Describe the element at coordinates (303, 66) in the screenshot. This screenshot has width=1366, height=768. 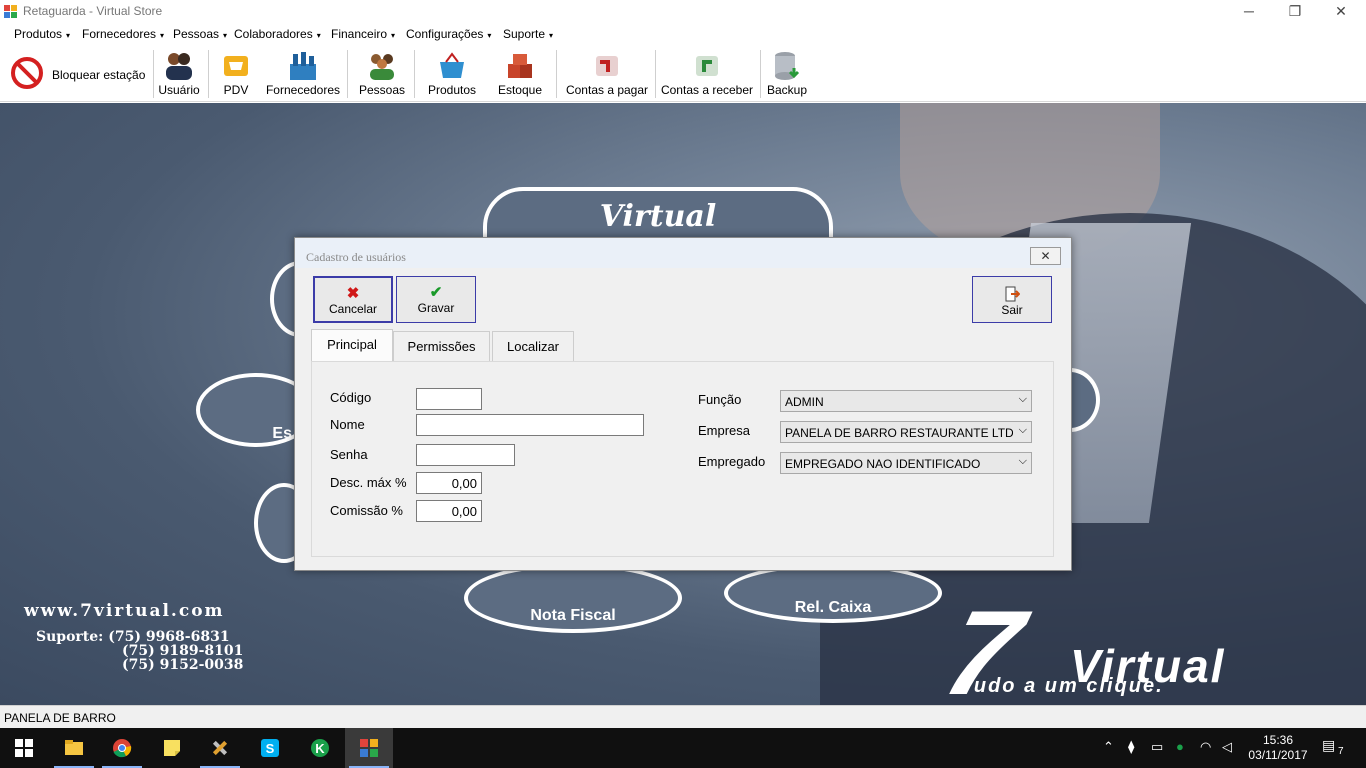
I see `factory-icon` at that location.